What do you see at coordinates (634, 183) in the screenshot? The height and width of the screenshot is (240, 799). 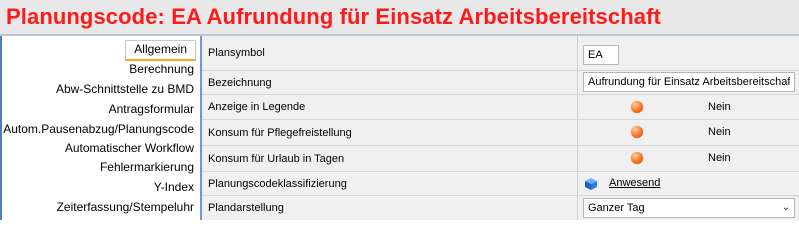 I see `klassifizierung-link: Anwesend` at bounding box center [634, 183].